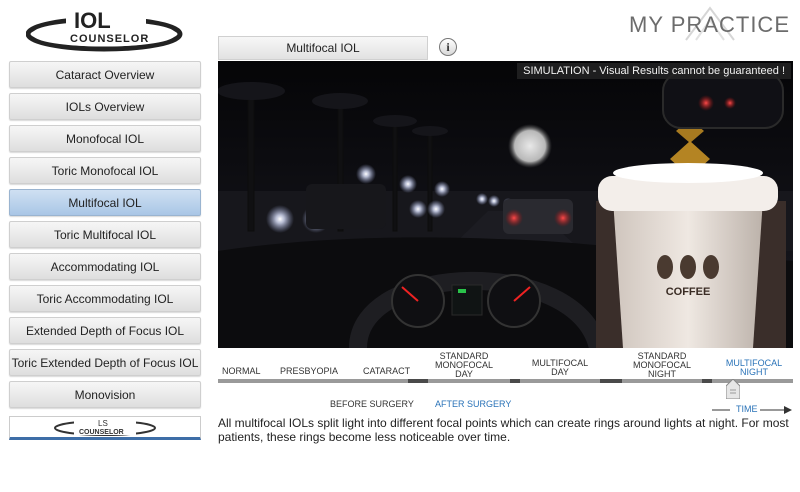  I want to click on timeline-stage-standard-monofocal-night: STANDARD MONOFOCAL NIGHT, so click(662, 365).